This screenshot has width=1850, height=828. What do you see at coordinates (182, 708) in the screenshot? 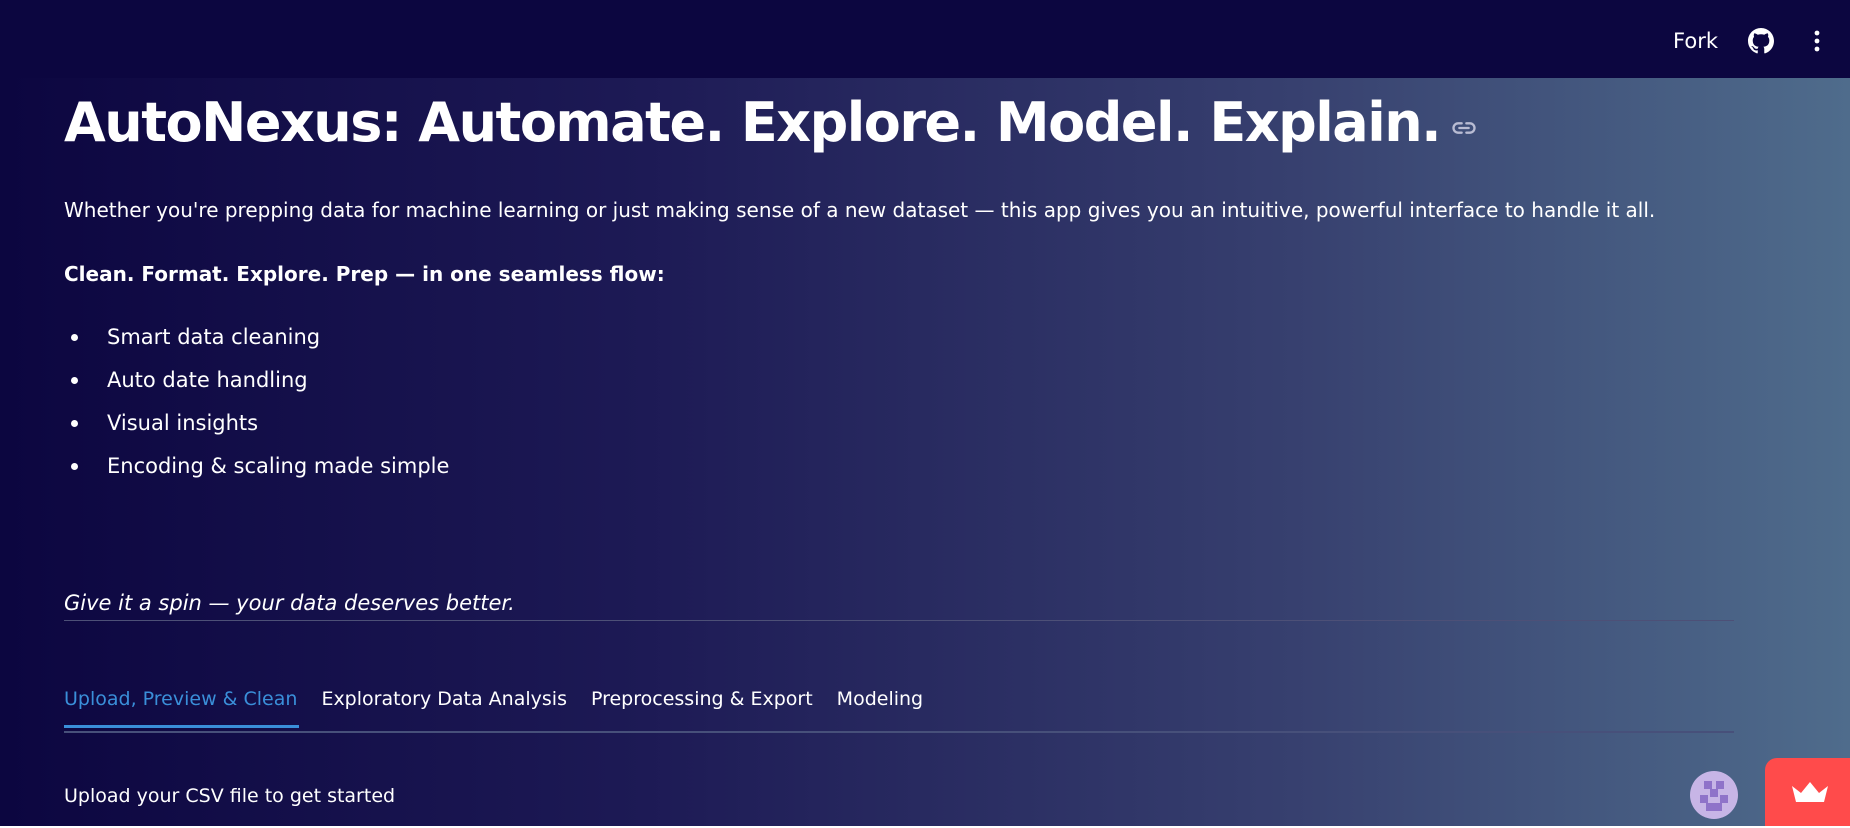
I see `tab-upload-preview-clean: Upload, Preview & Clean` at bounding box center [182, 708].